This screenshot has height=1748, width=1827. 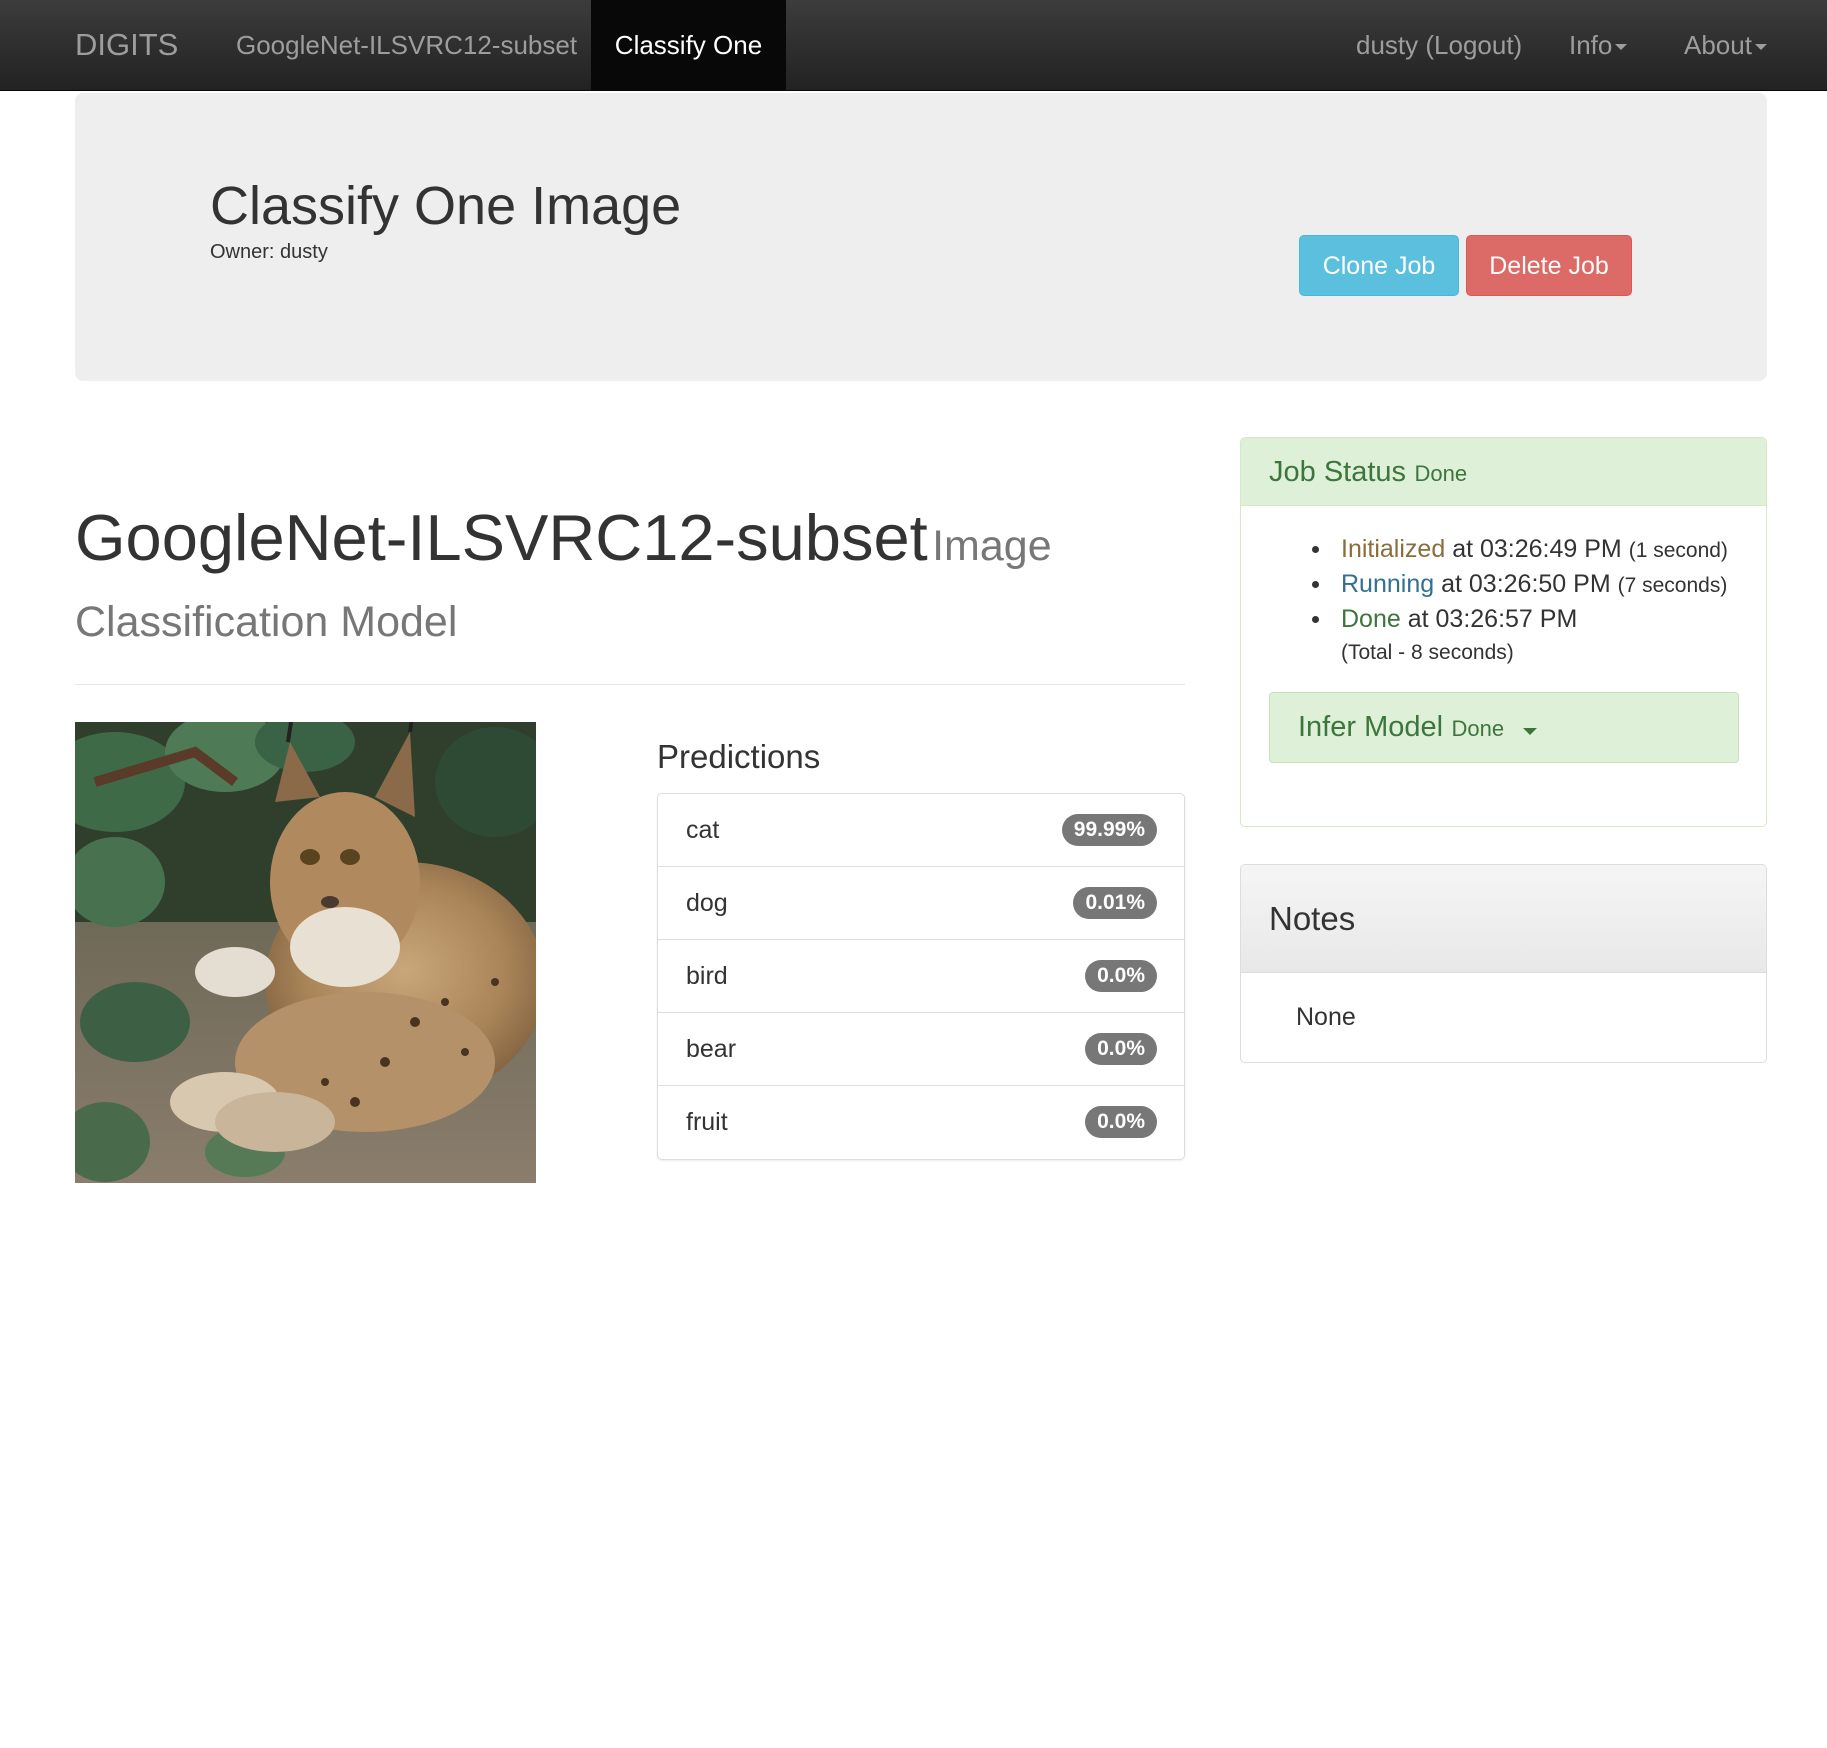 What do you see at coordinates (1537, 549) in the screenshot?
I see `status-time: at 03:26:49 PM` at bounding box center [1537, 549].